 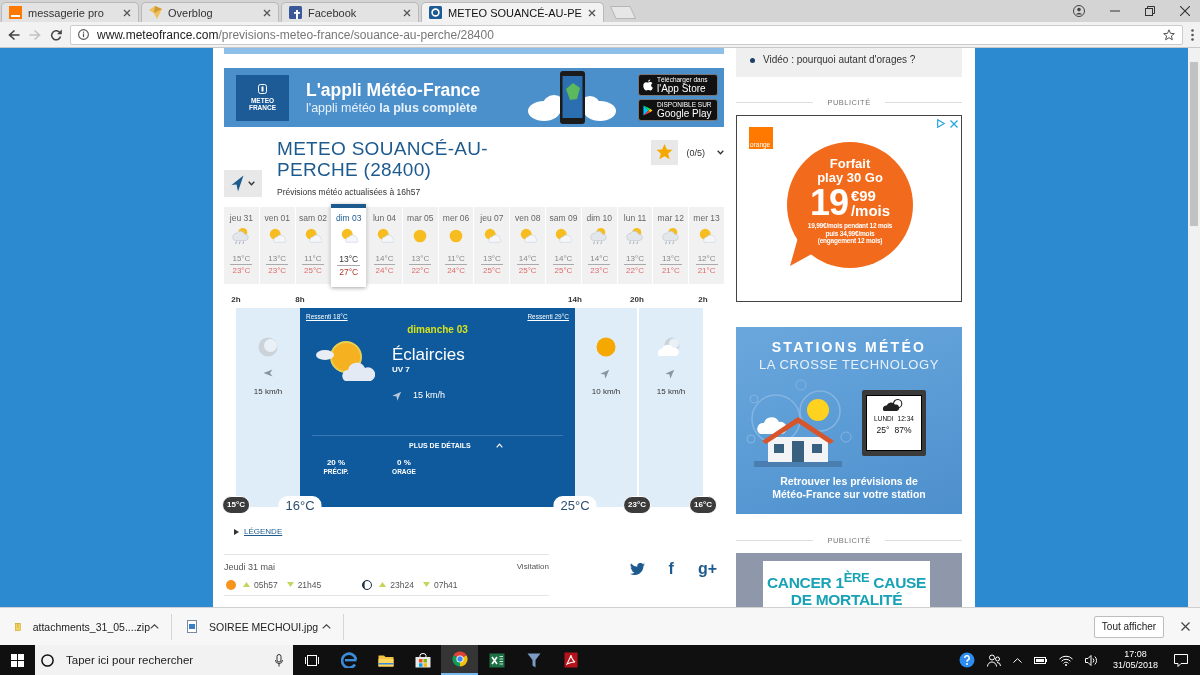 I want to click on wifi-icon, so click(x=1065, y=660).